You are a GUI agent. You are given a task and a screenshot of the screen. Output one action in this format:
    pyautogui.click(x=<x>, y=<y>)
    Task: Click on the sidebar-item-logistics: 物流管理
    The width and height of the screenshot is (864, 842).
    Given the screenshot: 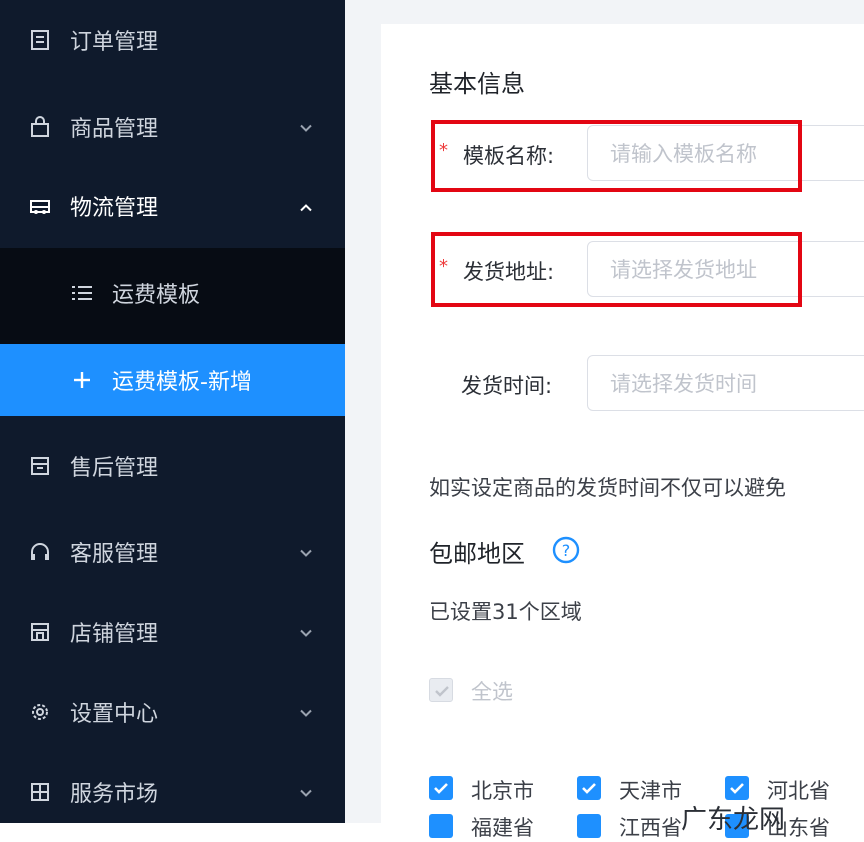 What is the action you would take?
    pyautogui.click(x=172, y=206)
    